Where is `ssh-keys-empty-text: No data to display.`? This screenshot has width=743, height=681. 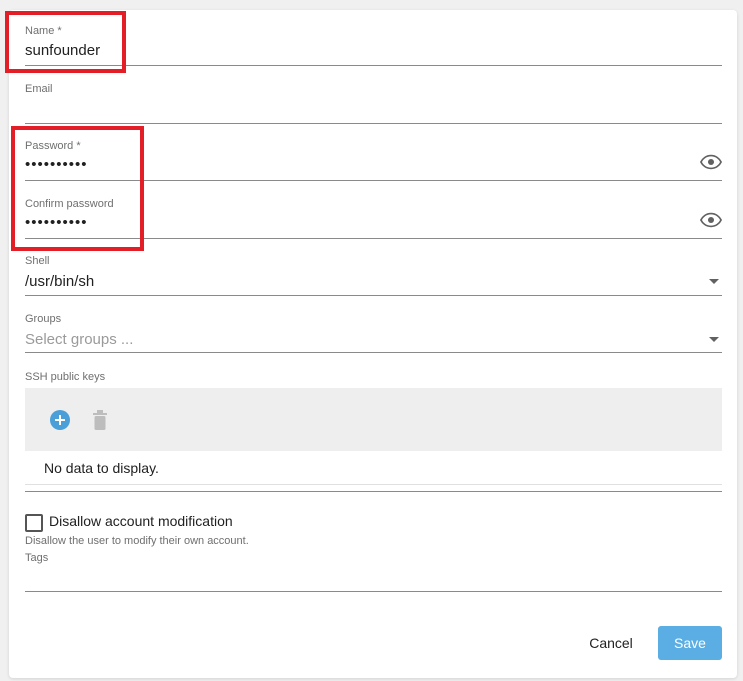
ssh-keys-empty-text: No data to display. is located at coordinates (101, 468).